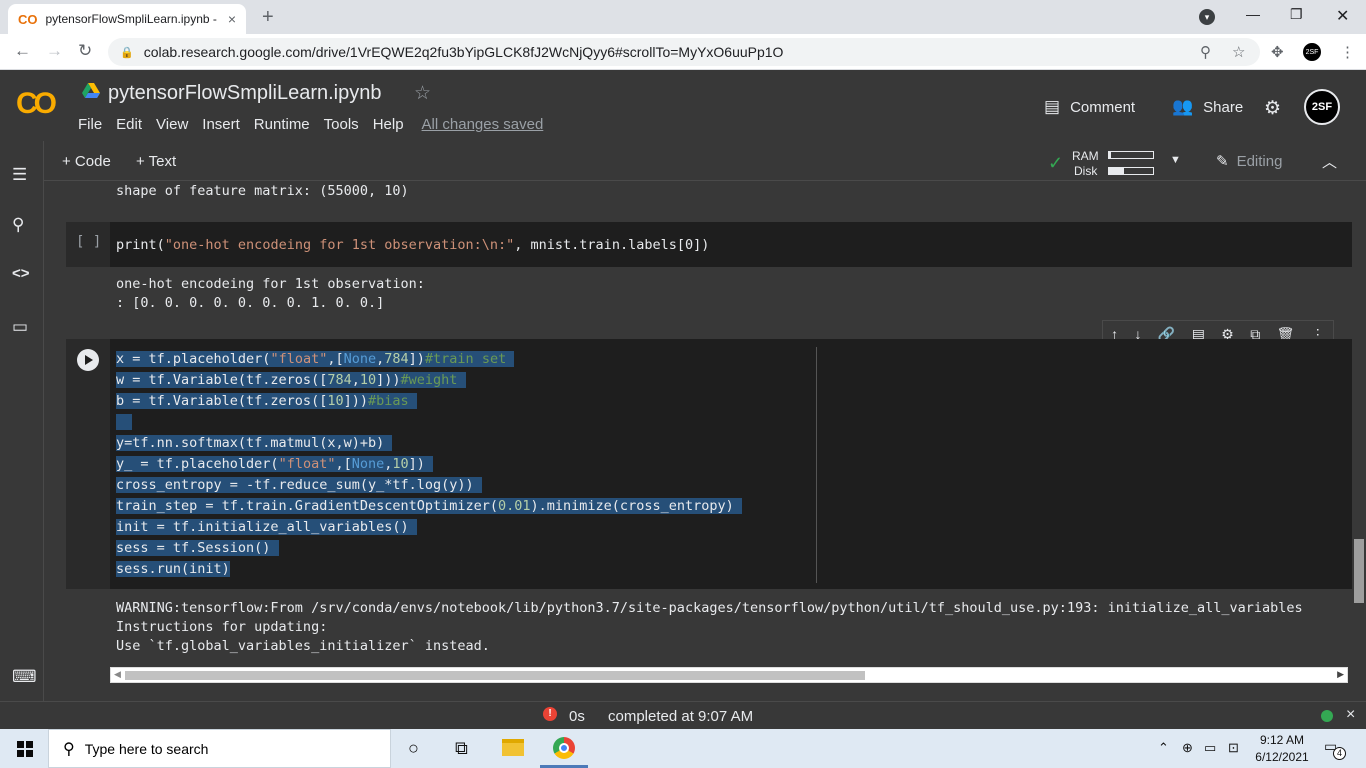 This screenshot has width=1366, height=768. What do you see at coordinates (131, 19) in the screenshot?
I see `tab-title: pytensorFlowSmpliLearn.ipynb -` at bounding box center [131, 19].